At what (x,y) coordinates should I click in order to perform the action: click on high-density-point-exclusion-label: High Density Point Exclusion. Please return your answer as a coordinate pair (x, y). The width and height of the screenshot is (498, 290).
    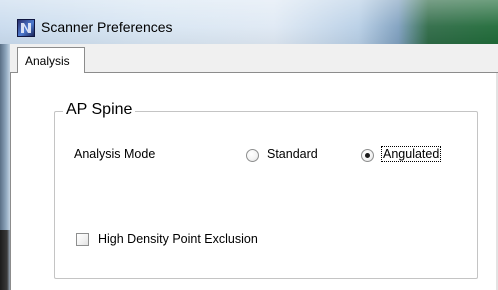
    Looking at the image, I should click on (178, 239).